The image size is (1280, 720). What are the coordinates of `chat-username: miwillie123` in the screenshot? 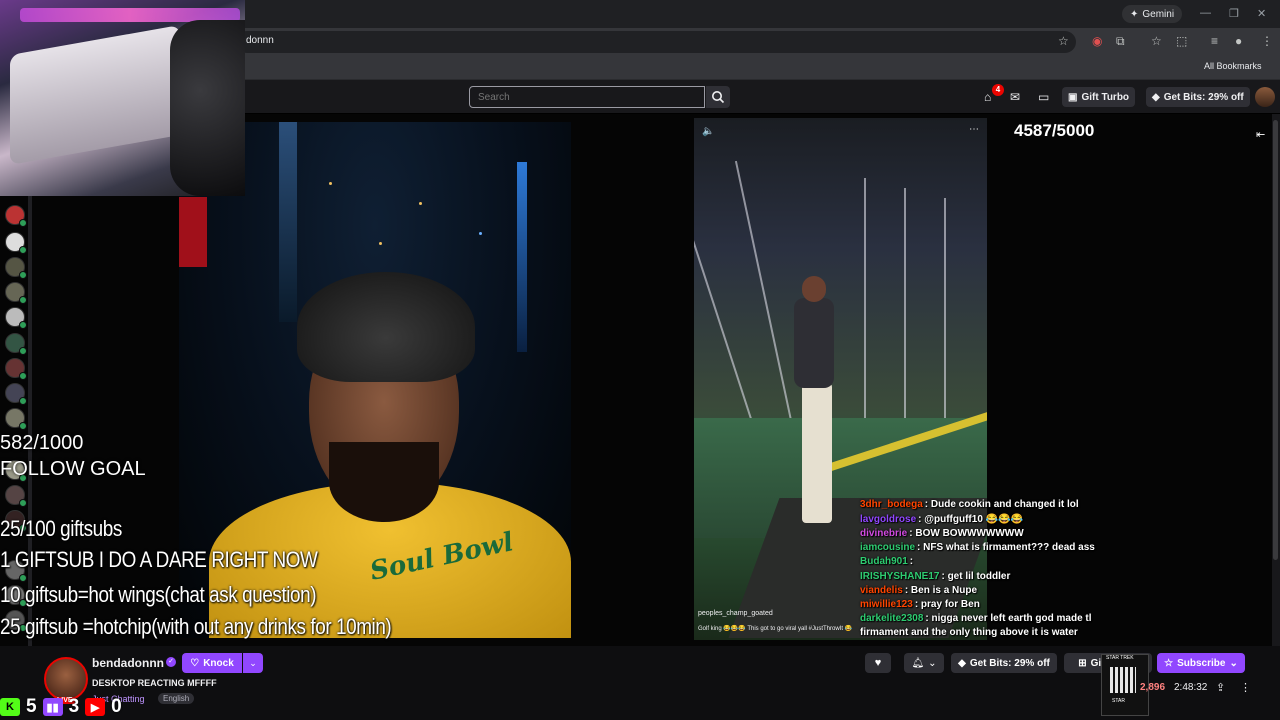 It's located at (886, 604).